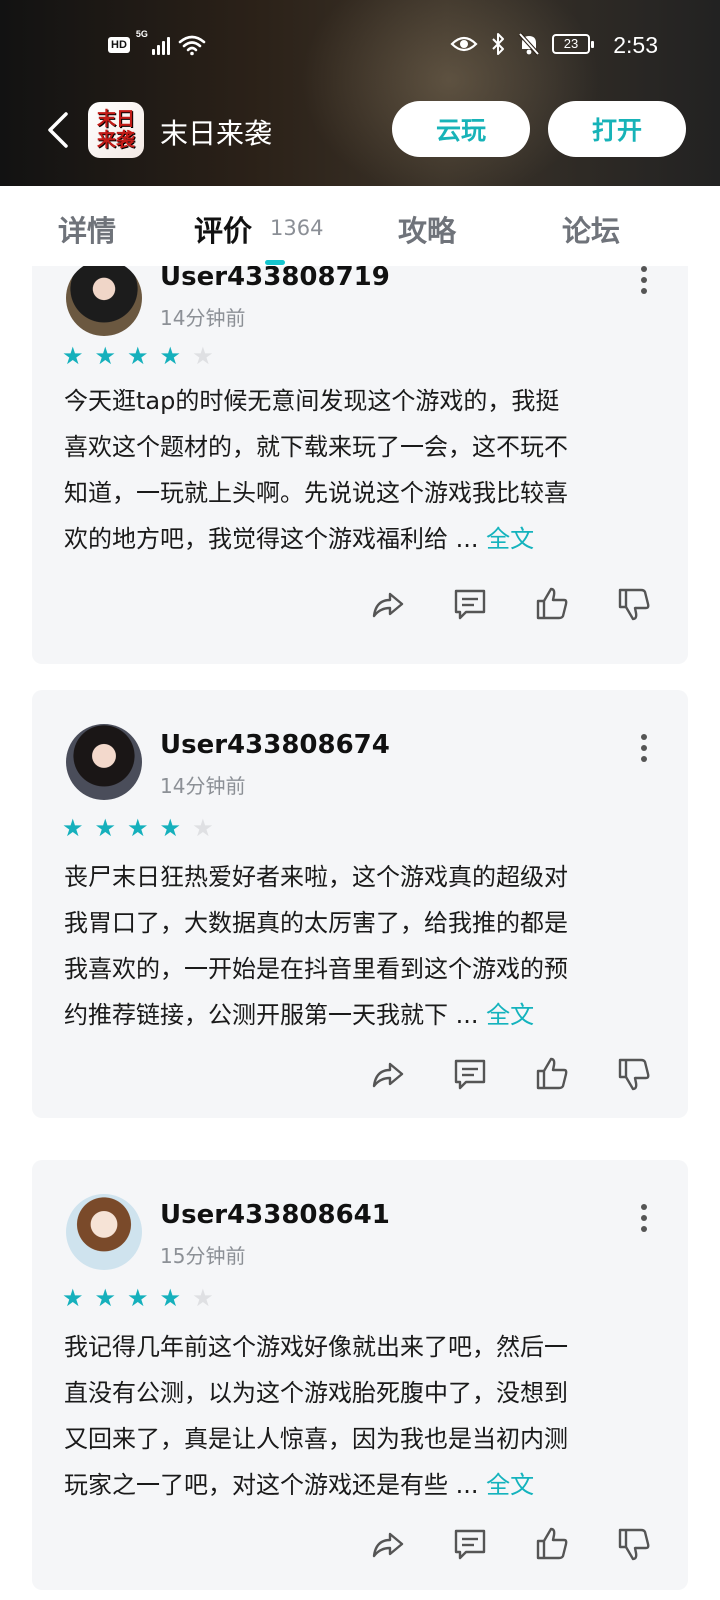  What do you see at coordinates (203, 1256) in the screenshot?
I see `review-time: 15分钟前` at bounding box center [203, 1256].